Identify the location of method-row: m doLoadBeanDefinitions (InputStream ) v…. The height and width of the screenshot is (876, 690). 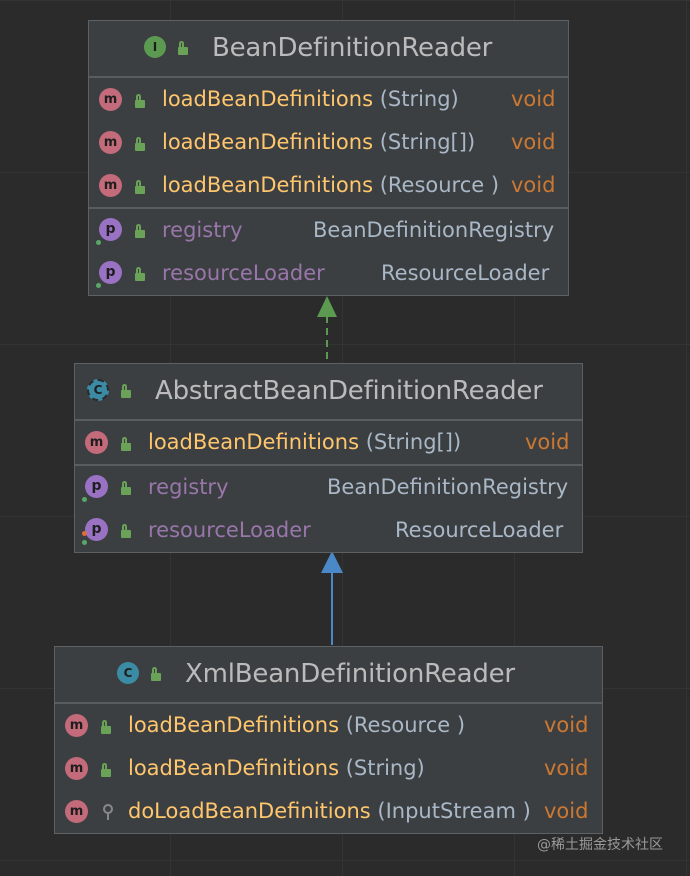
(328, 811).